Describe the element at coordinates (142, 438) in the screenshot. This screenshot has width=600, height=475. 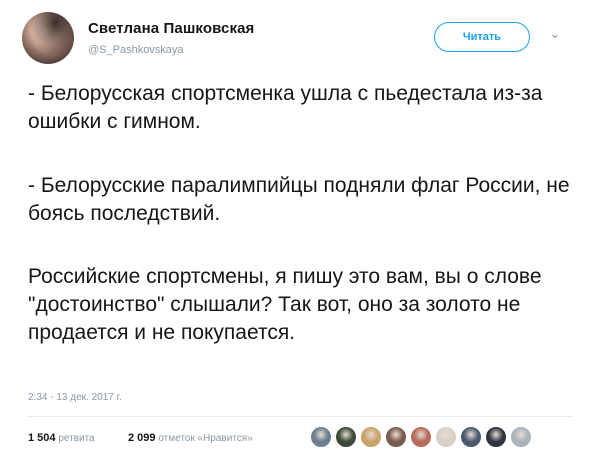
I see `likes-count: 2 099` at that location.